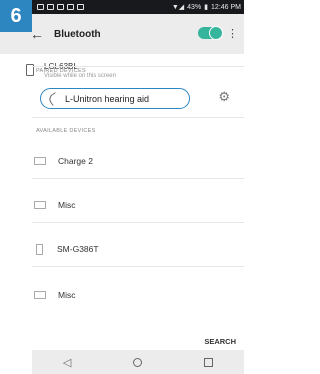 The width and height of the screenshot is (320, 374). Describe the element at coordinates (77, 34) in the screenshot. I see `page-title: Bluetooth` at that location.